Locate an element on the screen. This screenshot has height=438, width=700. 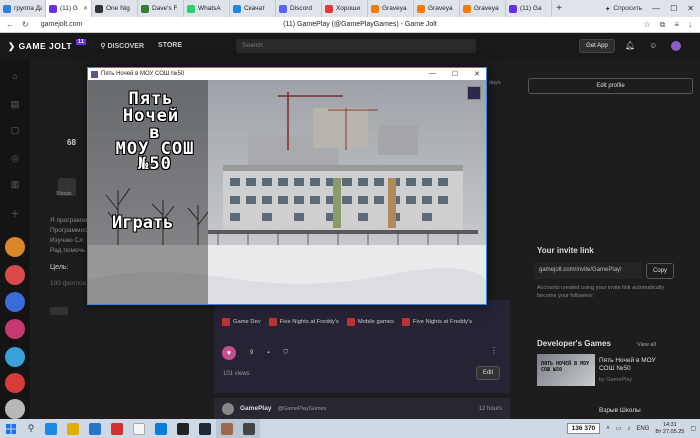
language-indicator: ENG is located at coordinates (642, 429).